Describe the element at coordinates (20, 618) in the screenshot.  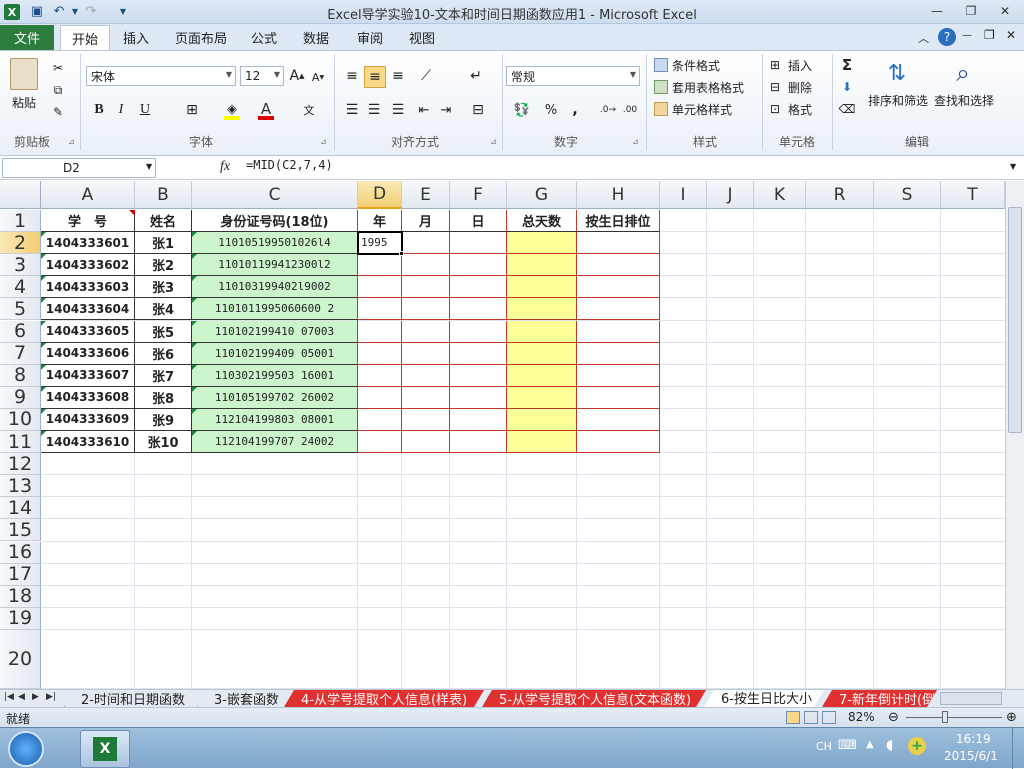
I see `row-header-19: 19` at that location.